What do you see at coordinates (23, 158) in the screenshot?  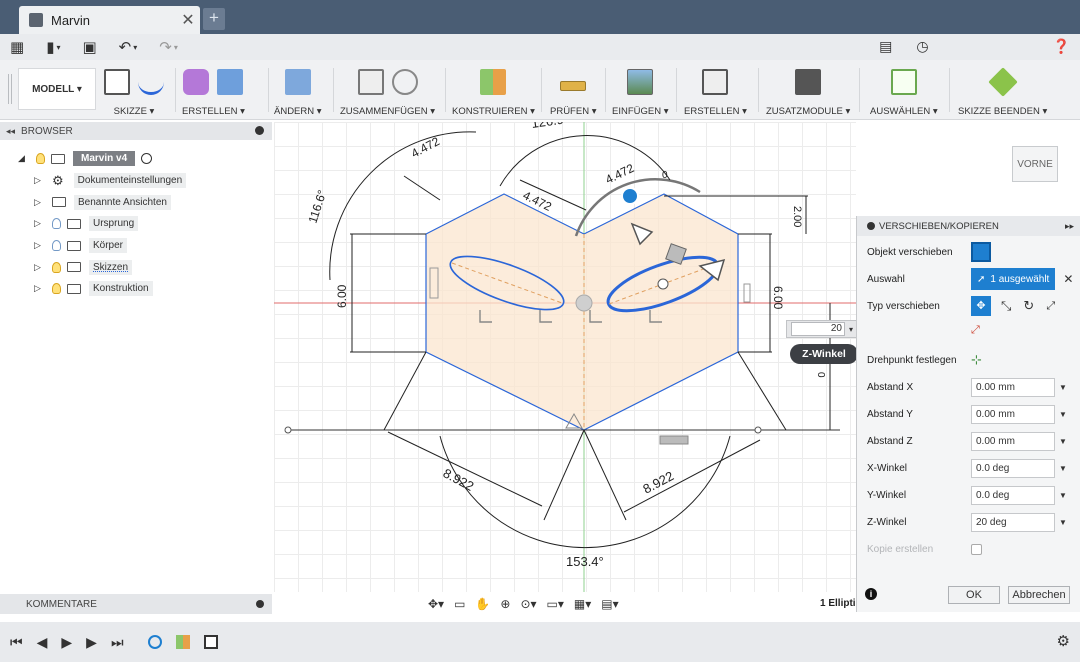 I see `expand-toggle-icon: ◢` at bounding box center [23, 158].